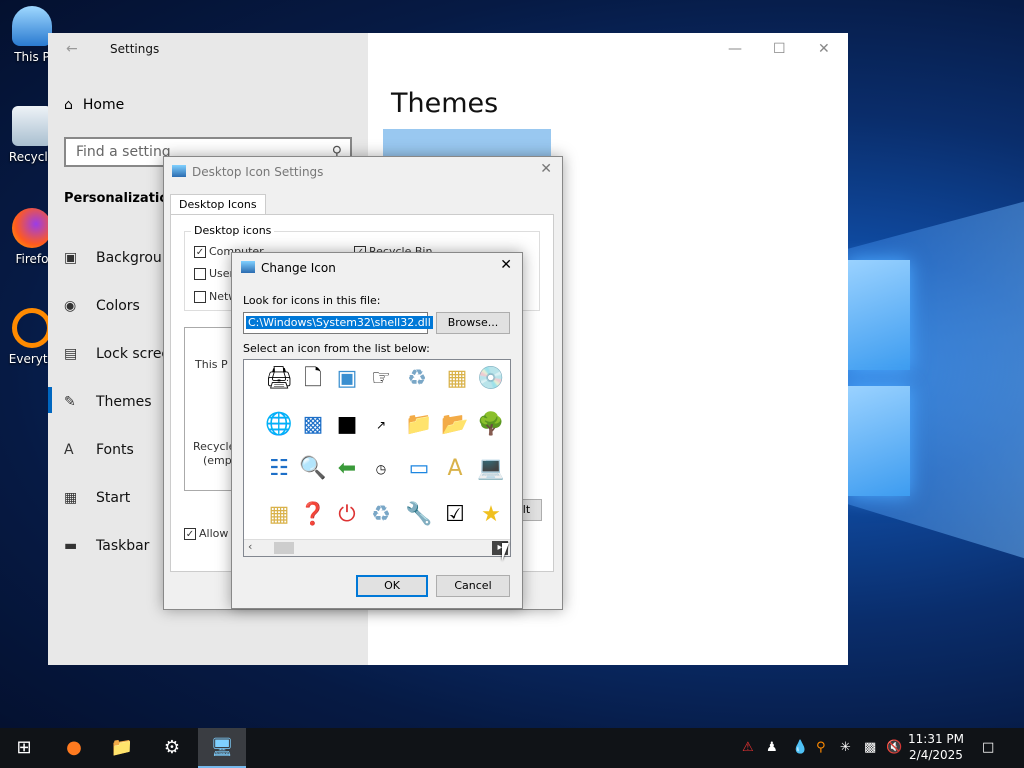 The height and width of the screenshot is (768, 1024). Describe the element at coordinates (419, 469) in the screenshot. I see `desktop-icon: ▭` at that location.